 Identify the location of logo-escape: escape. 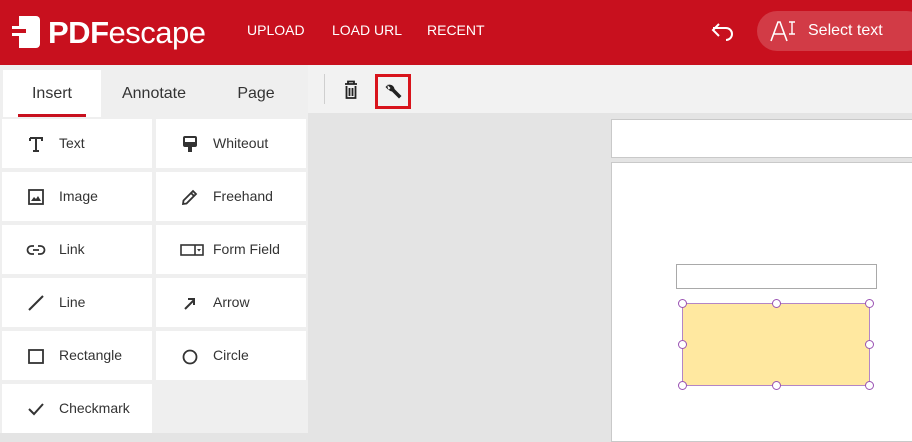
(157, 32).